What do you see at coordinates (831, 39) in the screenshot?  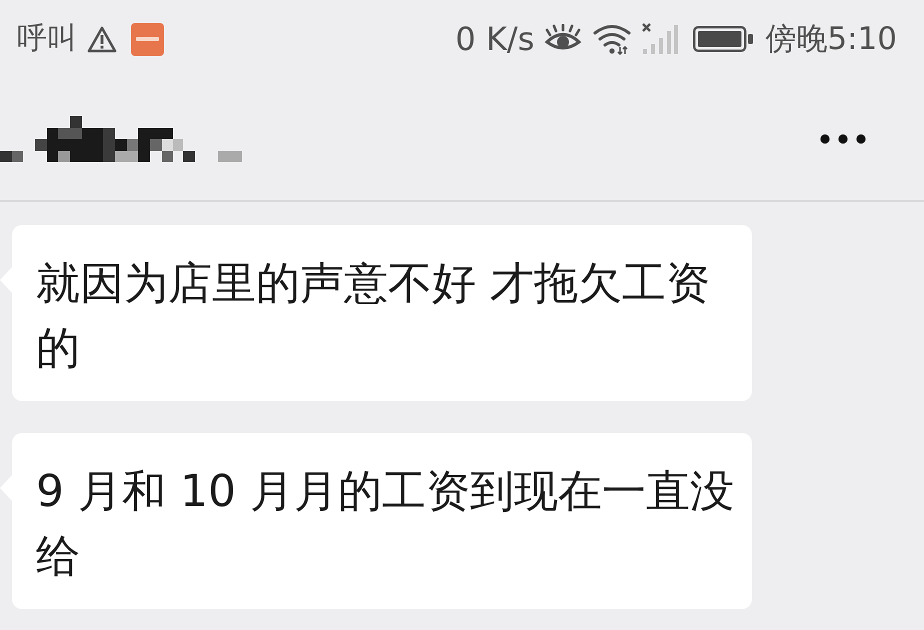 I see `clock-time: 傍晚5:10` at bounding box center [831, 39].